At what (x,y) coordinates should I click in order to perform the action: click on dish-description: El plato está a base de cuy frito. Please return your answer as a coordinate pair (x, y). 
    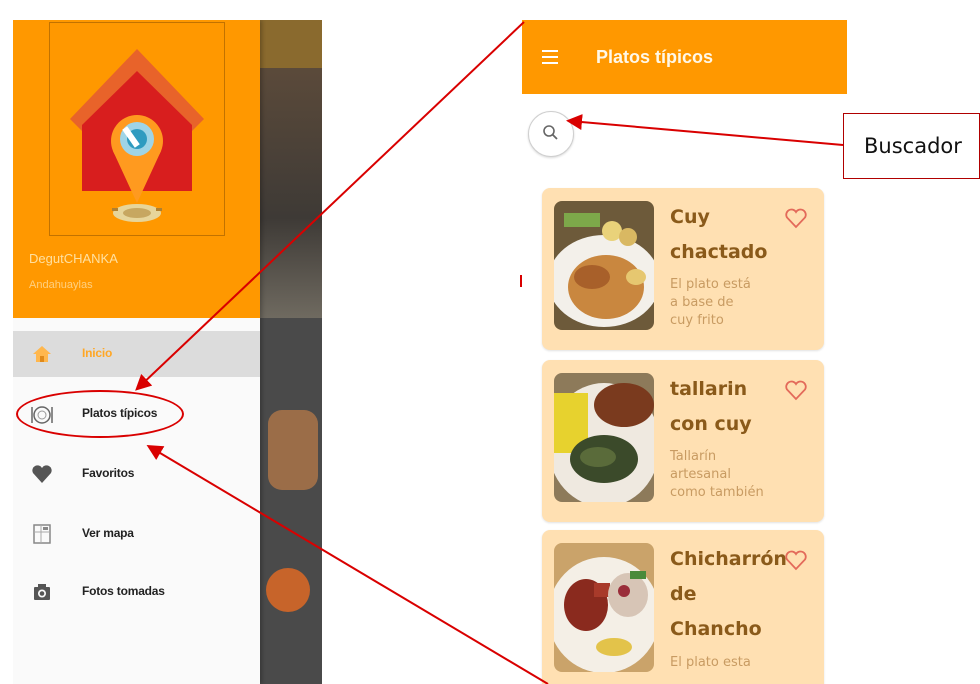
    Looking at the image, I should click on (710, 302).